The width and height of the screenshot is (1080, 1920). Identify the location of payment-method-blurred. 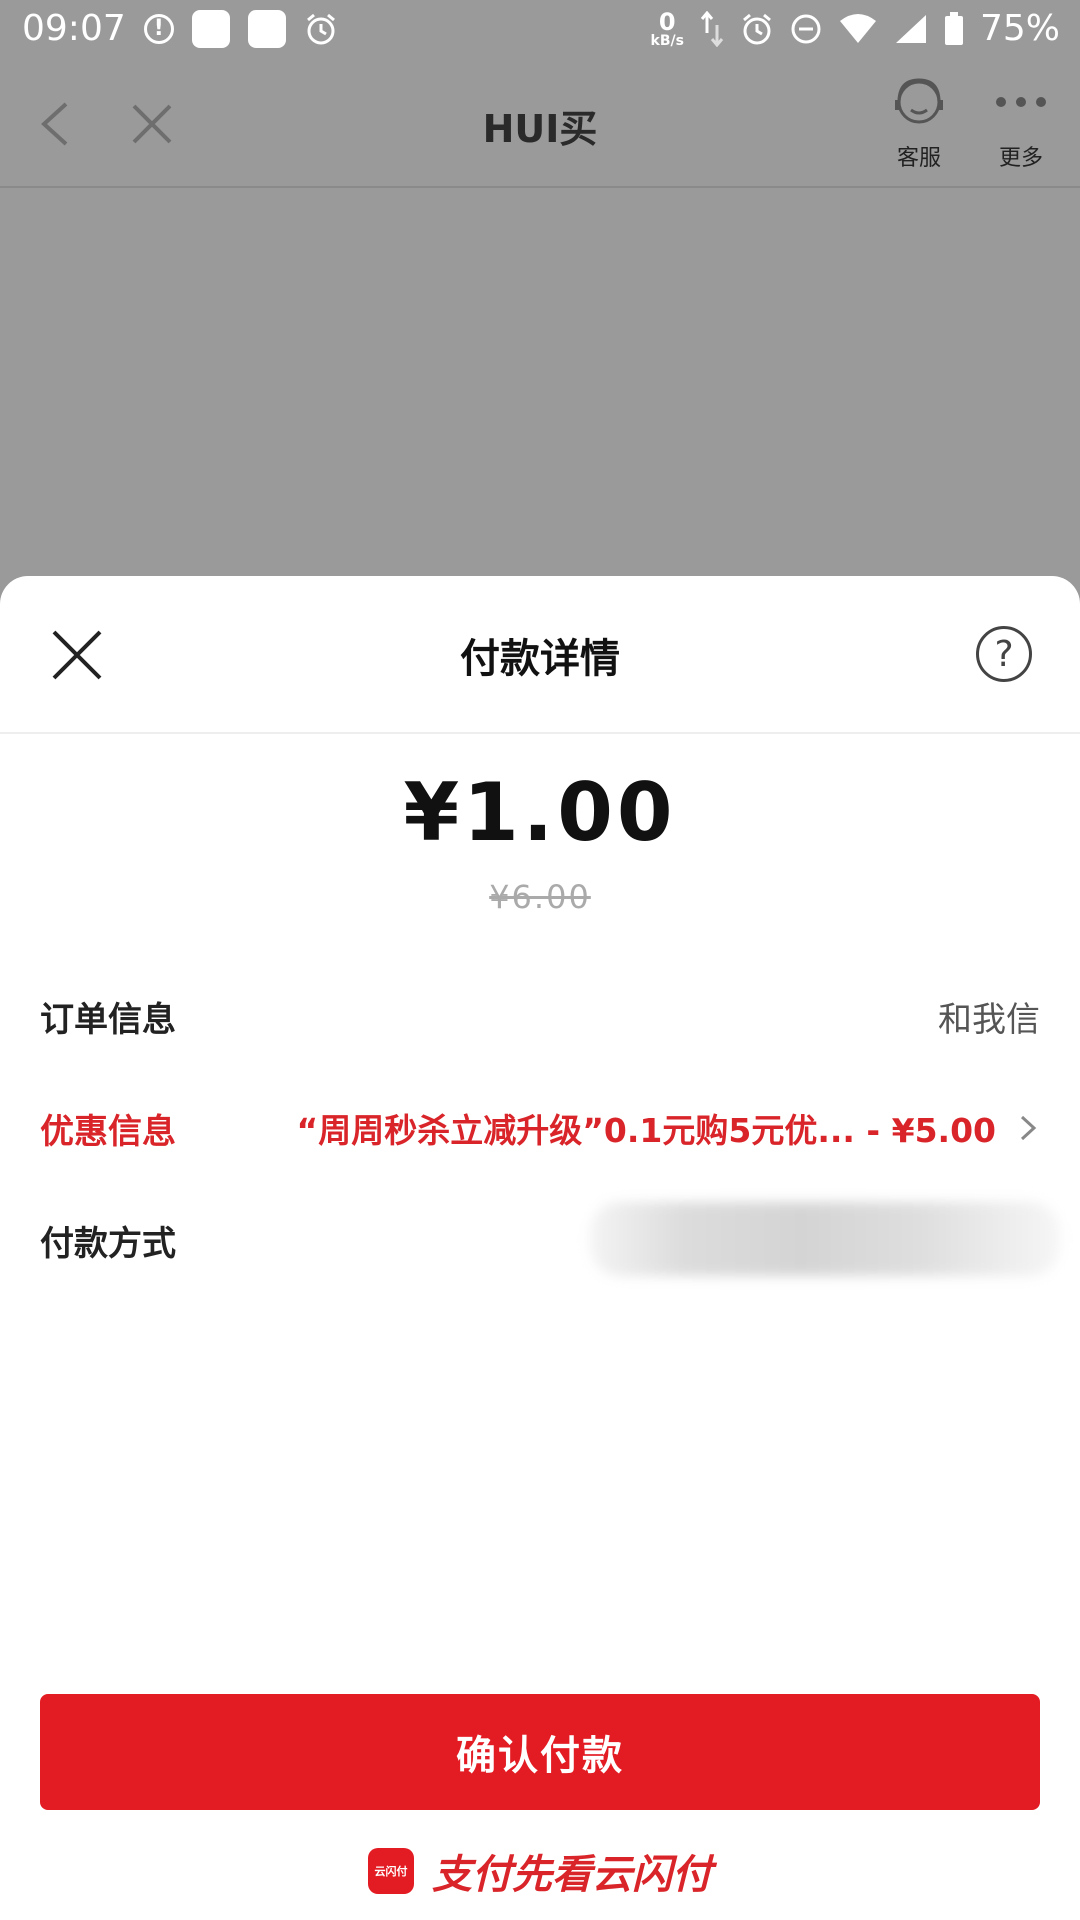
(825, 1239).